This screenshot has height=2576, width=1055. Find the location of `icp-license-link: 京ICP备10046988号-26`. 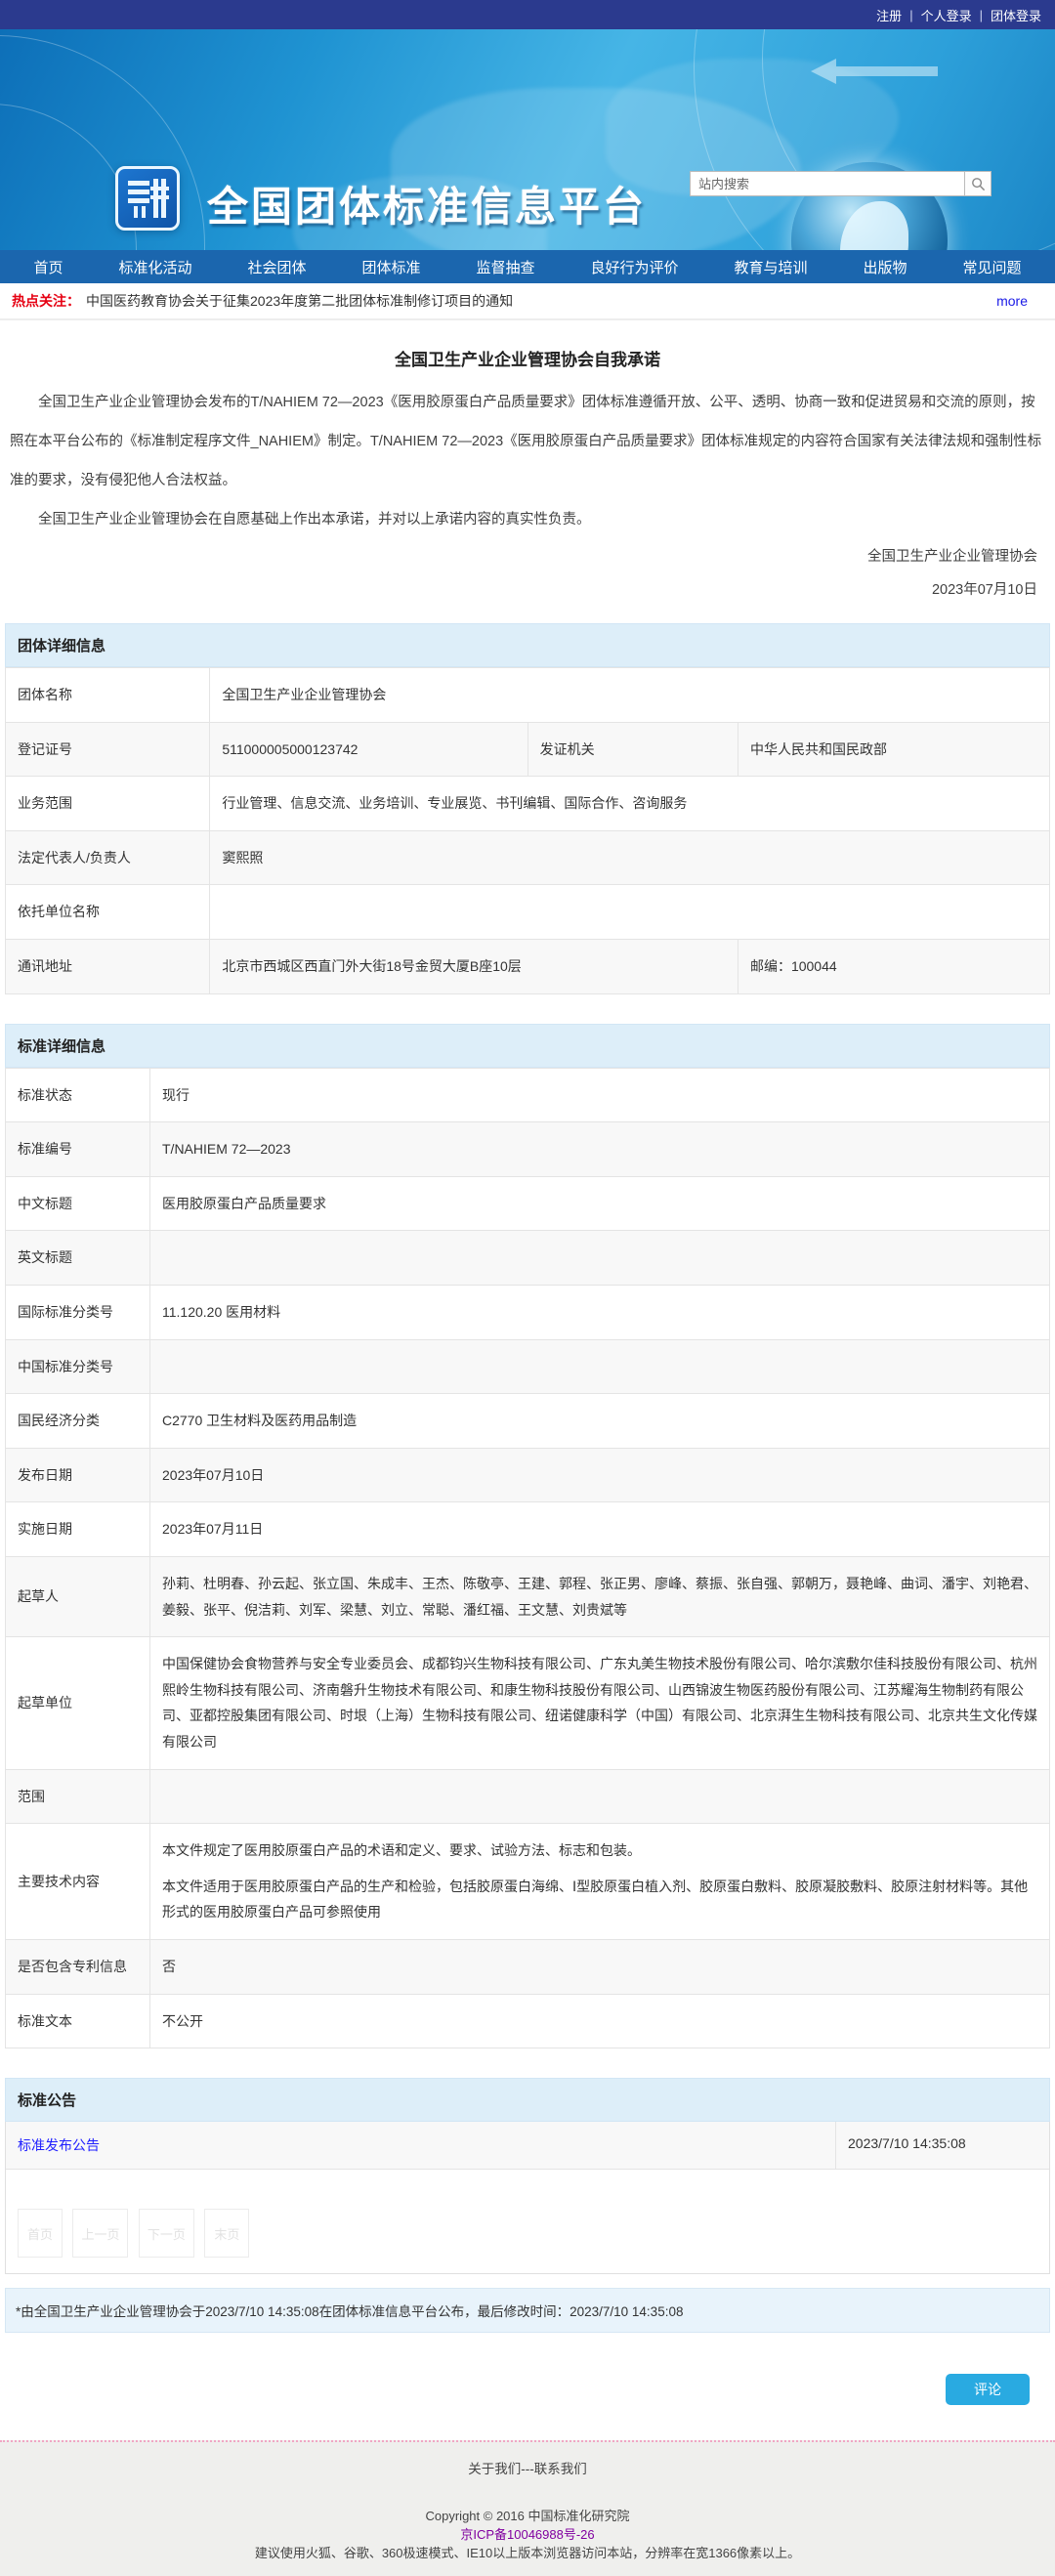

icp-license-link: 京ICP备10046988号-26 is located at coordinates (527, 2534).